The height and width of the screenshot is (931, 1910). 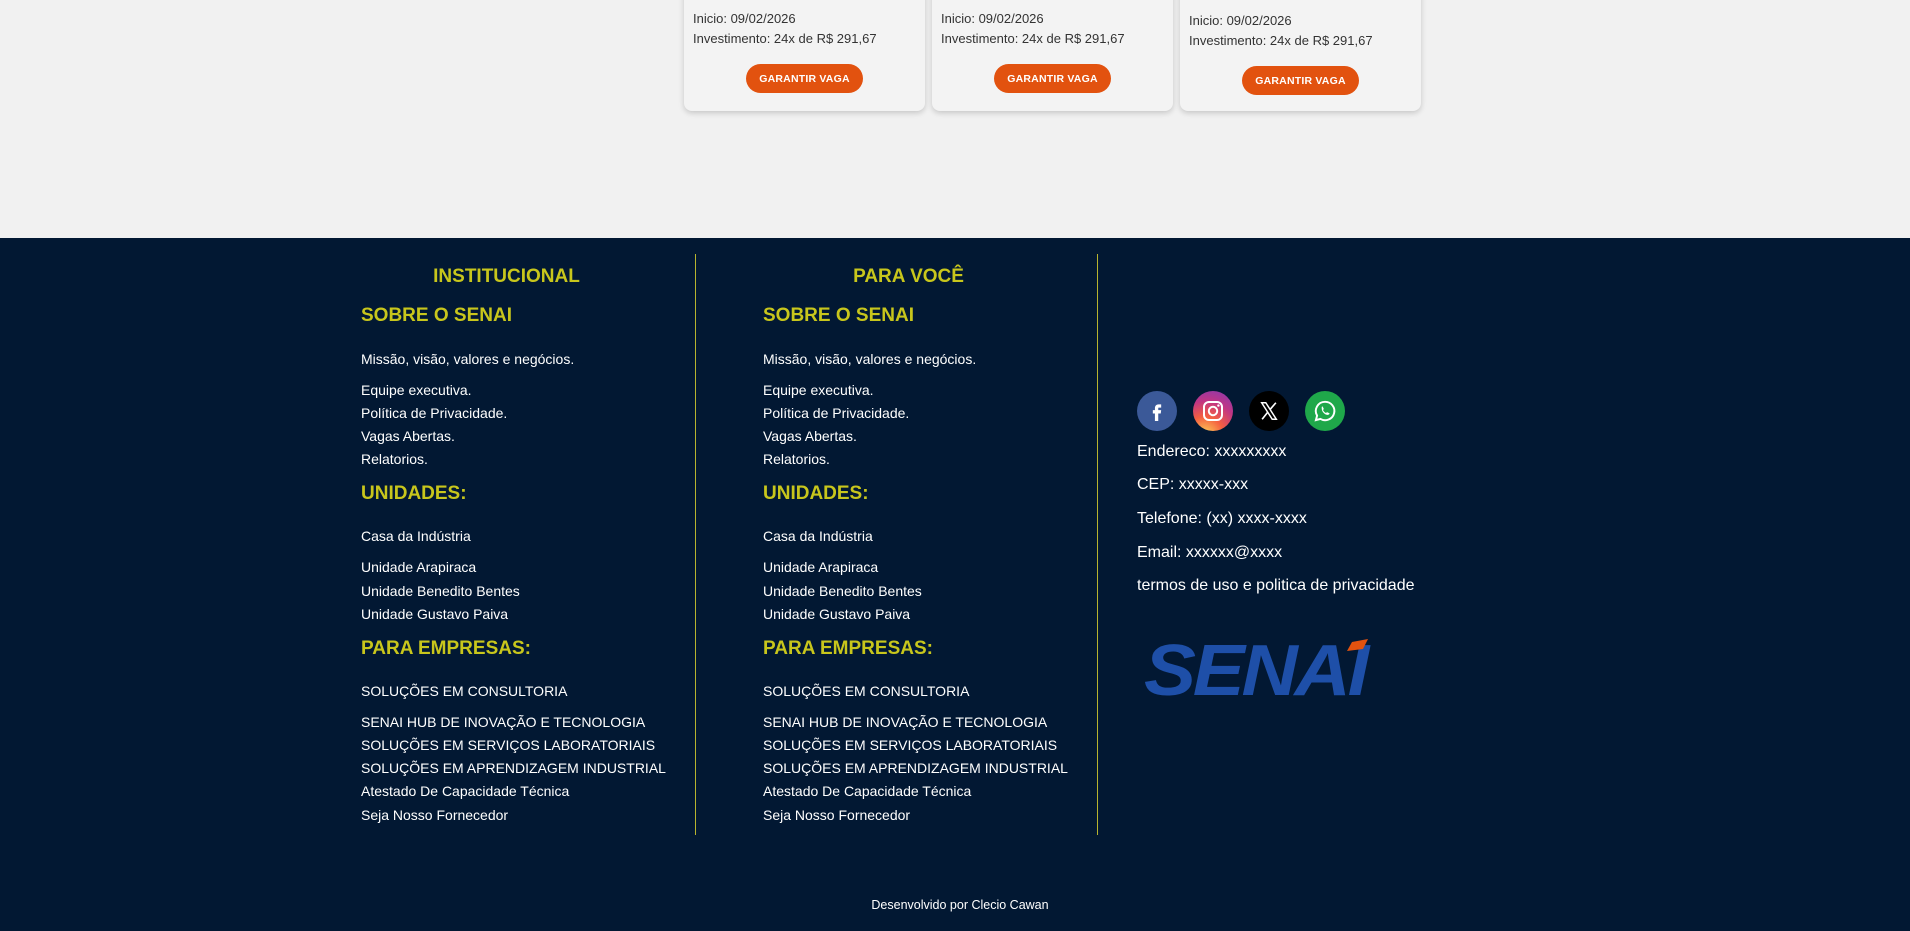 I want to click on contact-email: Email: xxxxxx@xxxx, so click(x=1210, y=552).